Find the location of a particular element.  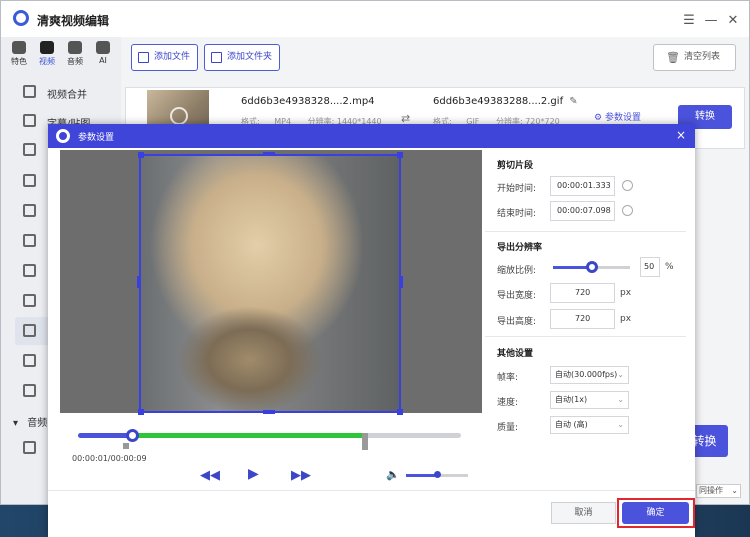

time-display: 00:00:01/00:00:09 is located at coordinates (109, 458).